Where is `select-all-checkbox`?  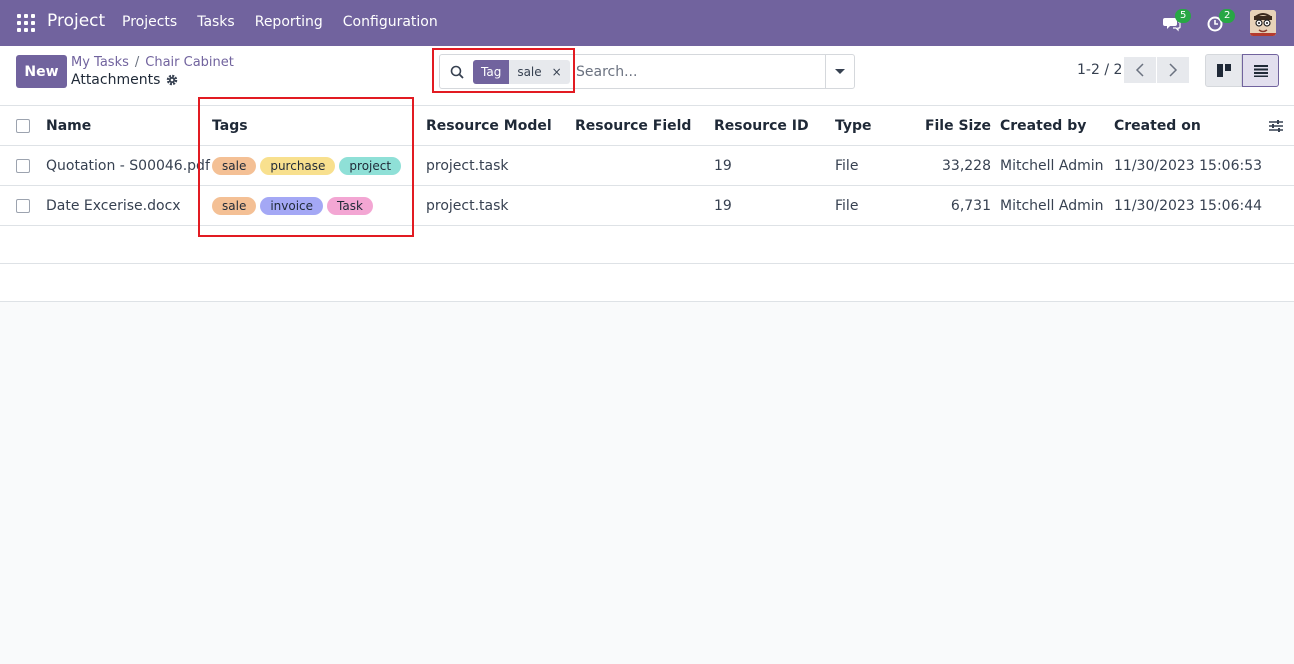
select-all-checkbox is located at coordinates (23, 126).